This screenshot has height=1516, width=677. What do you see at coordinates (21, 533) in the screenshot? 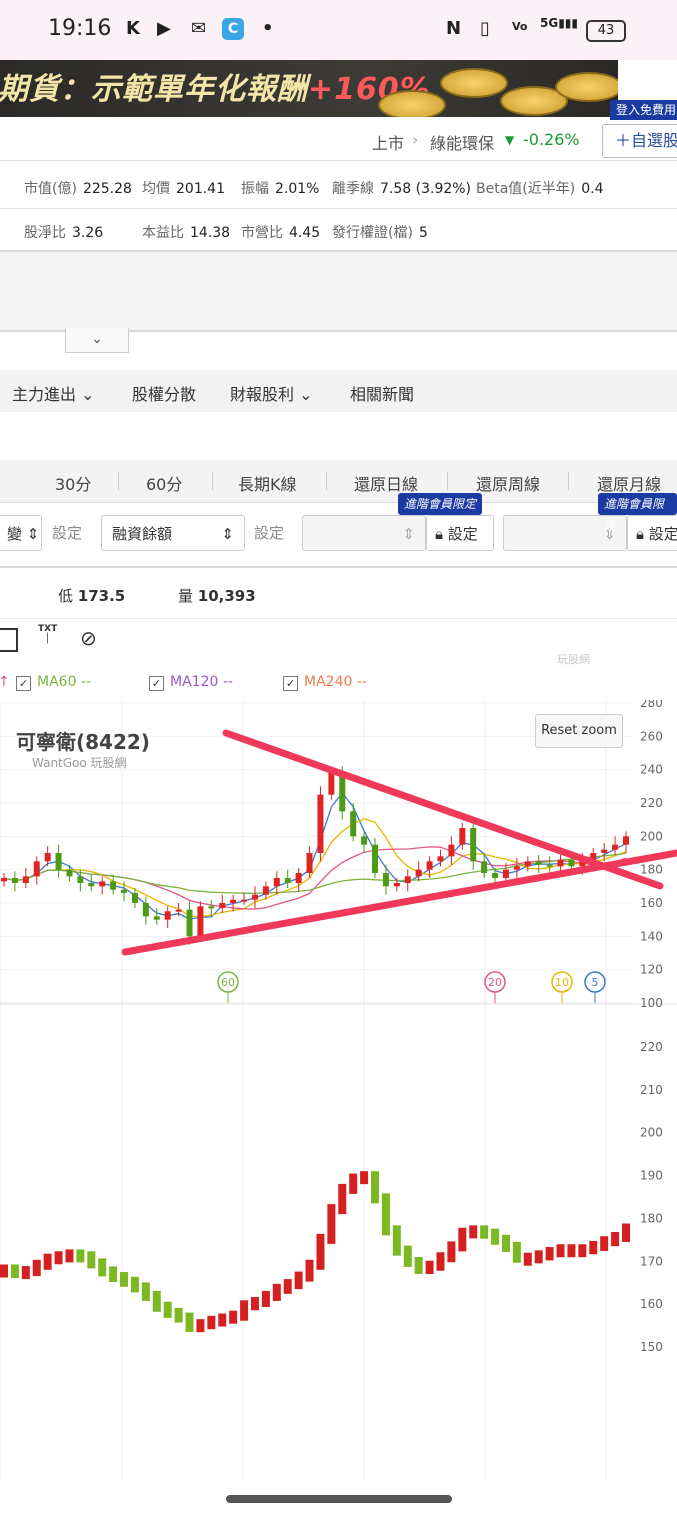
I see `indicator-select-1: 變 ⇕` at bounding box center [21, 533].